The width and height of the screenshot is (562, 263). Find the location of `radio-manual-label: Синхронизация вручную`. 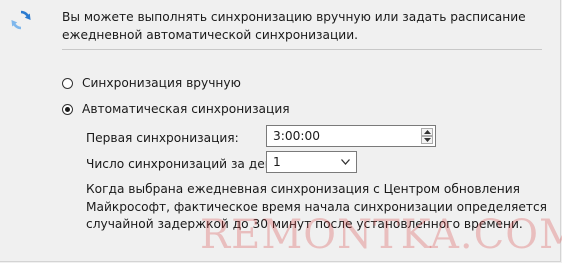

radio-manual-label: Синхронизация вручную is located at coordinates (161, 83).